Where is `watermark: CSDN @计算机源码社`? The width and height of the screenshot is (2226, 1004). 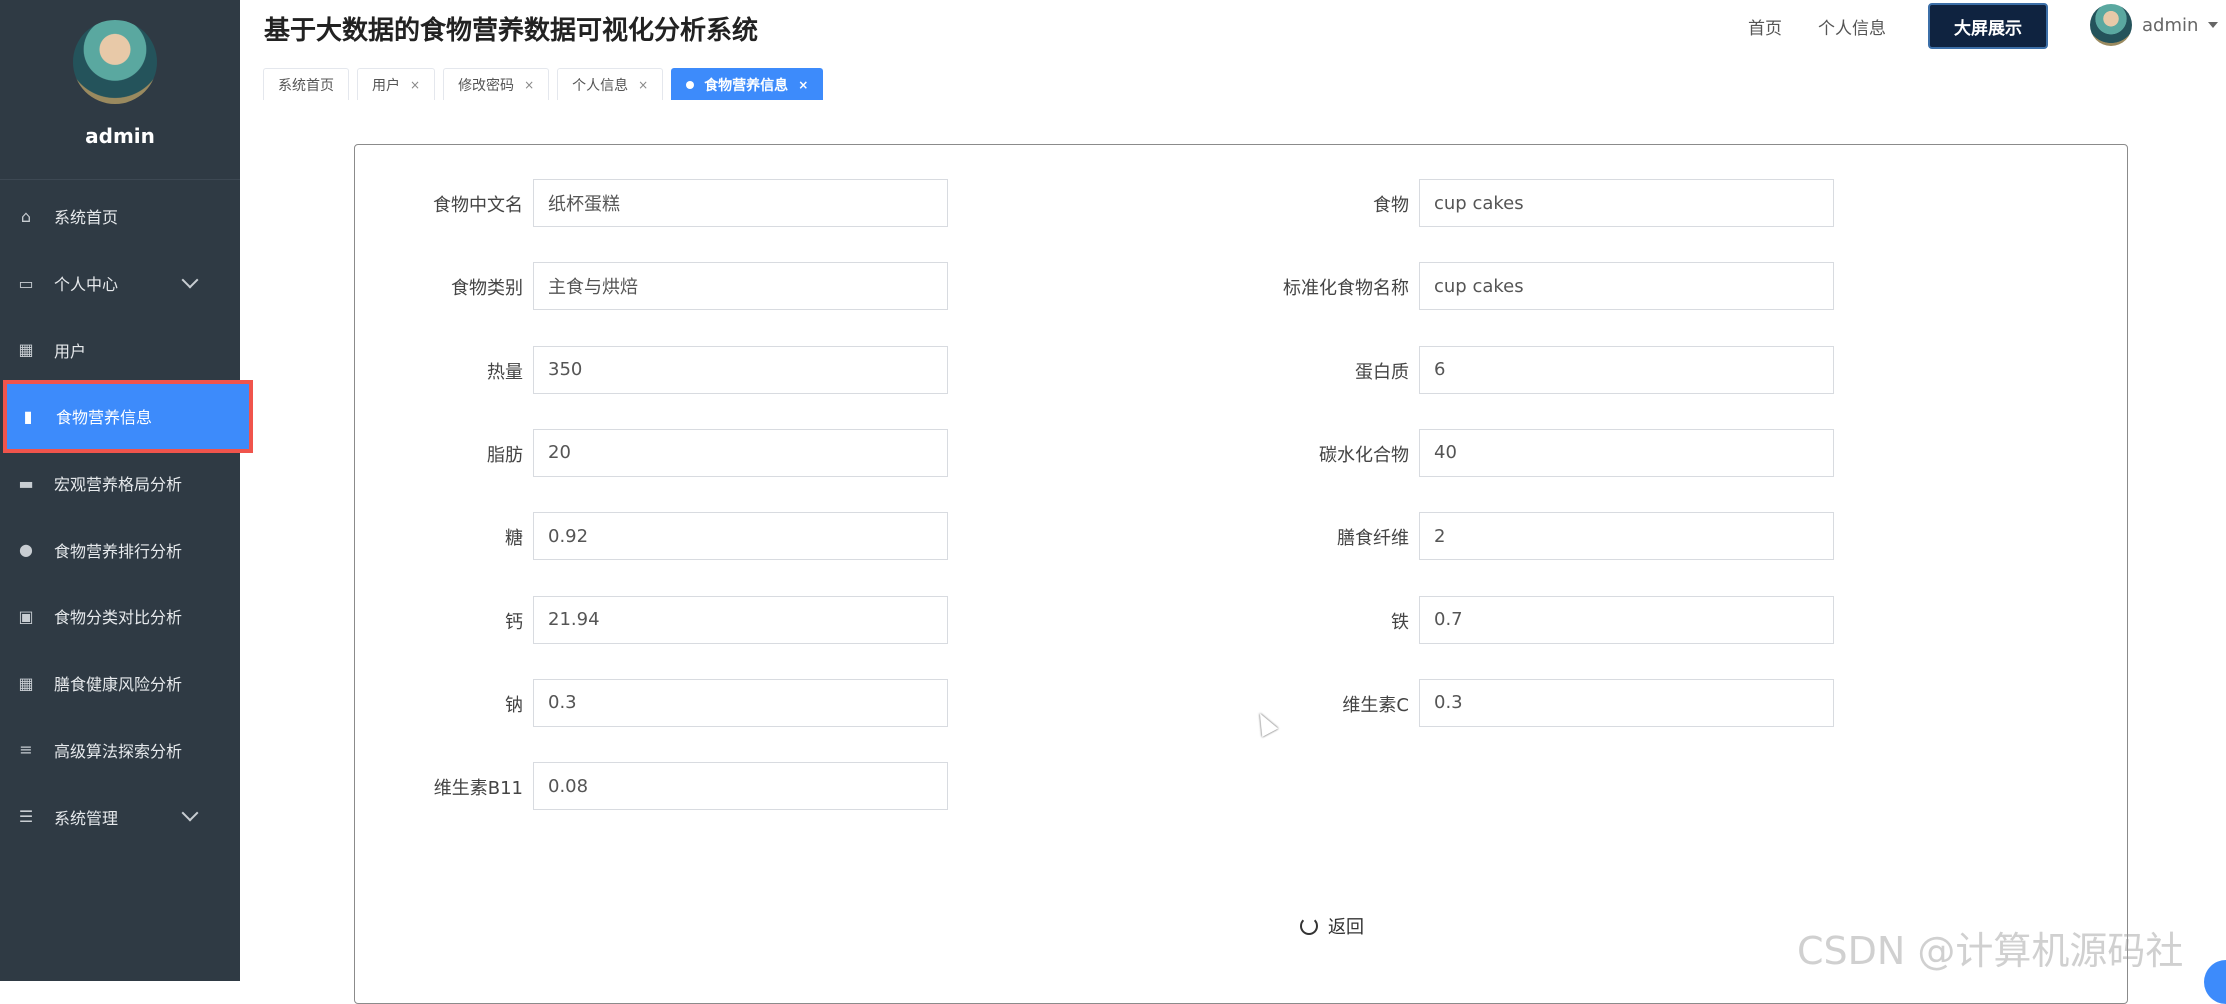 watermark: CSDN @计算机源码社 is located at coordinates (1990, 951).